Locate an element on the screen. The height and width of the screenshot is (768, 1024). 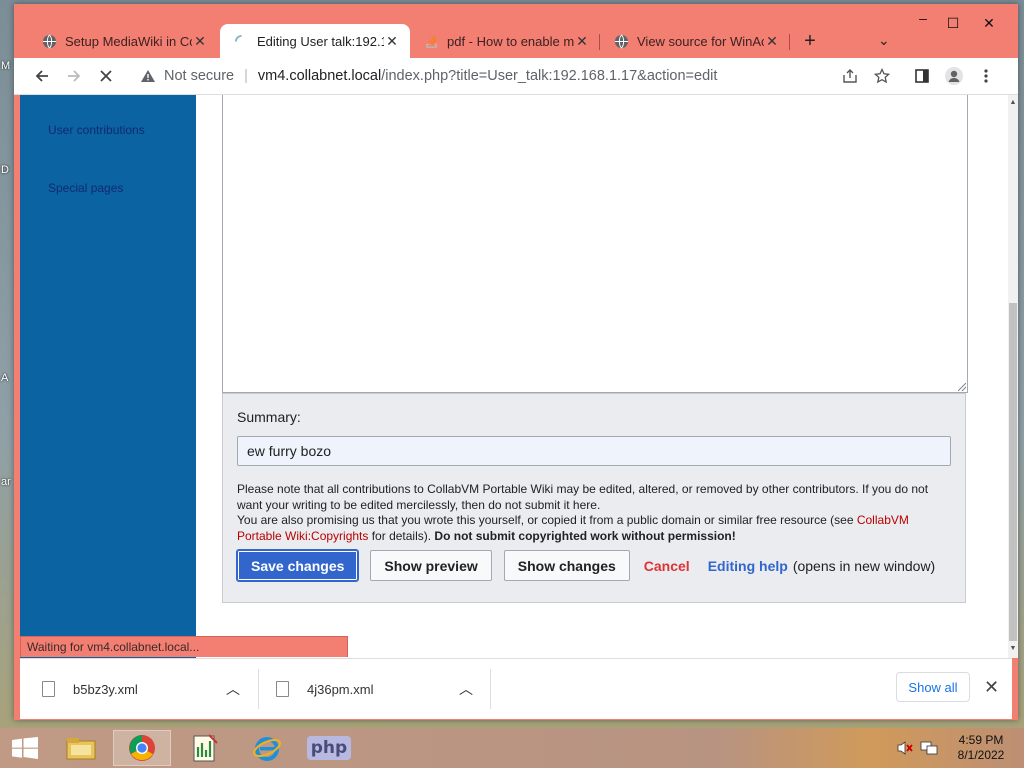
desktop-edge-text: A is located at coordinates (5, 378).